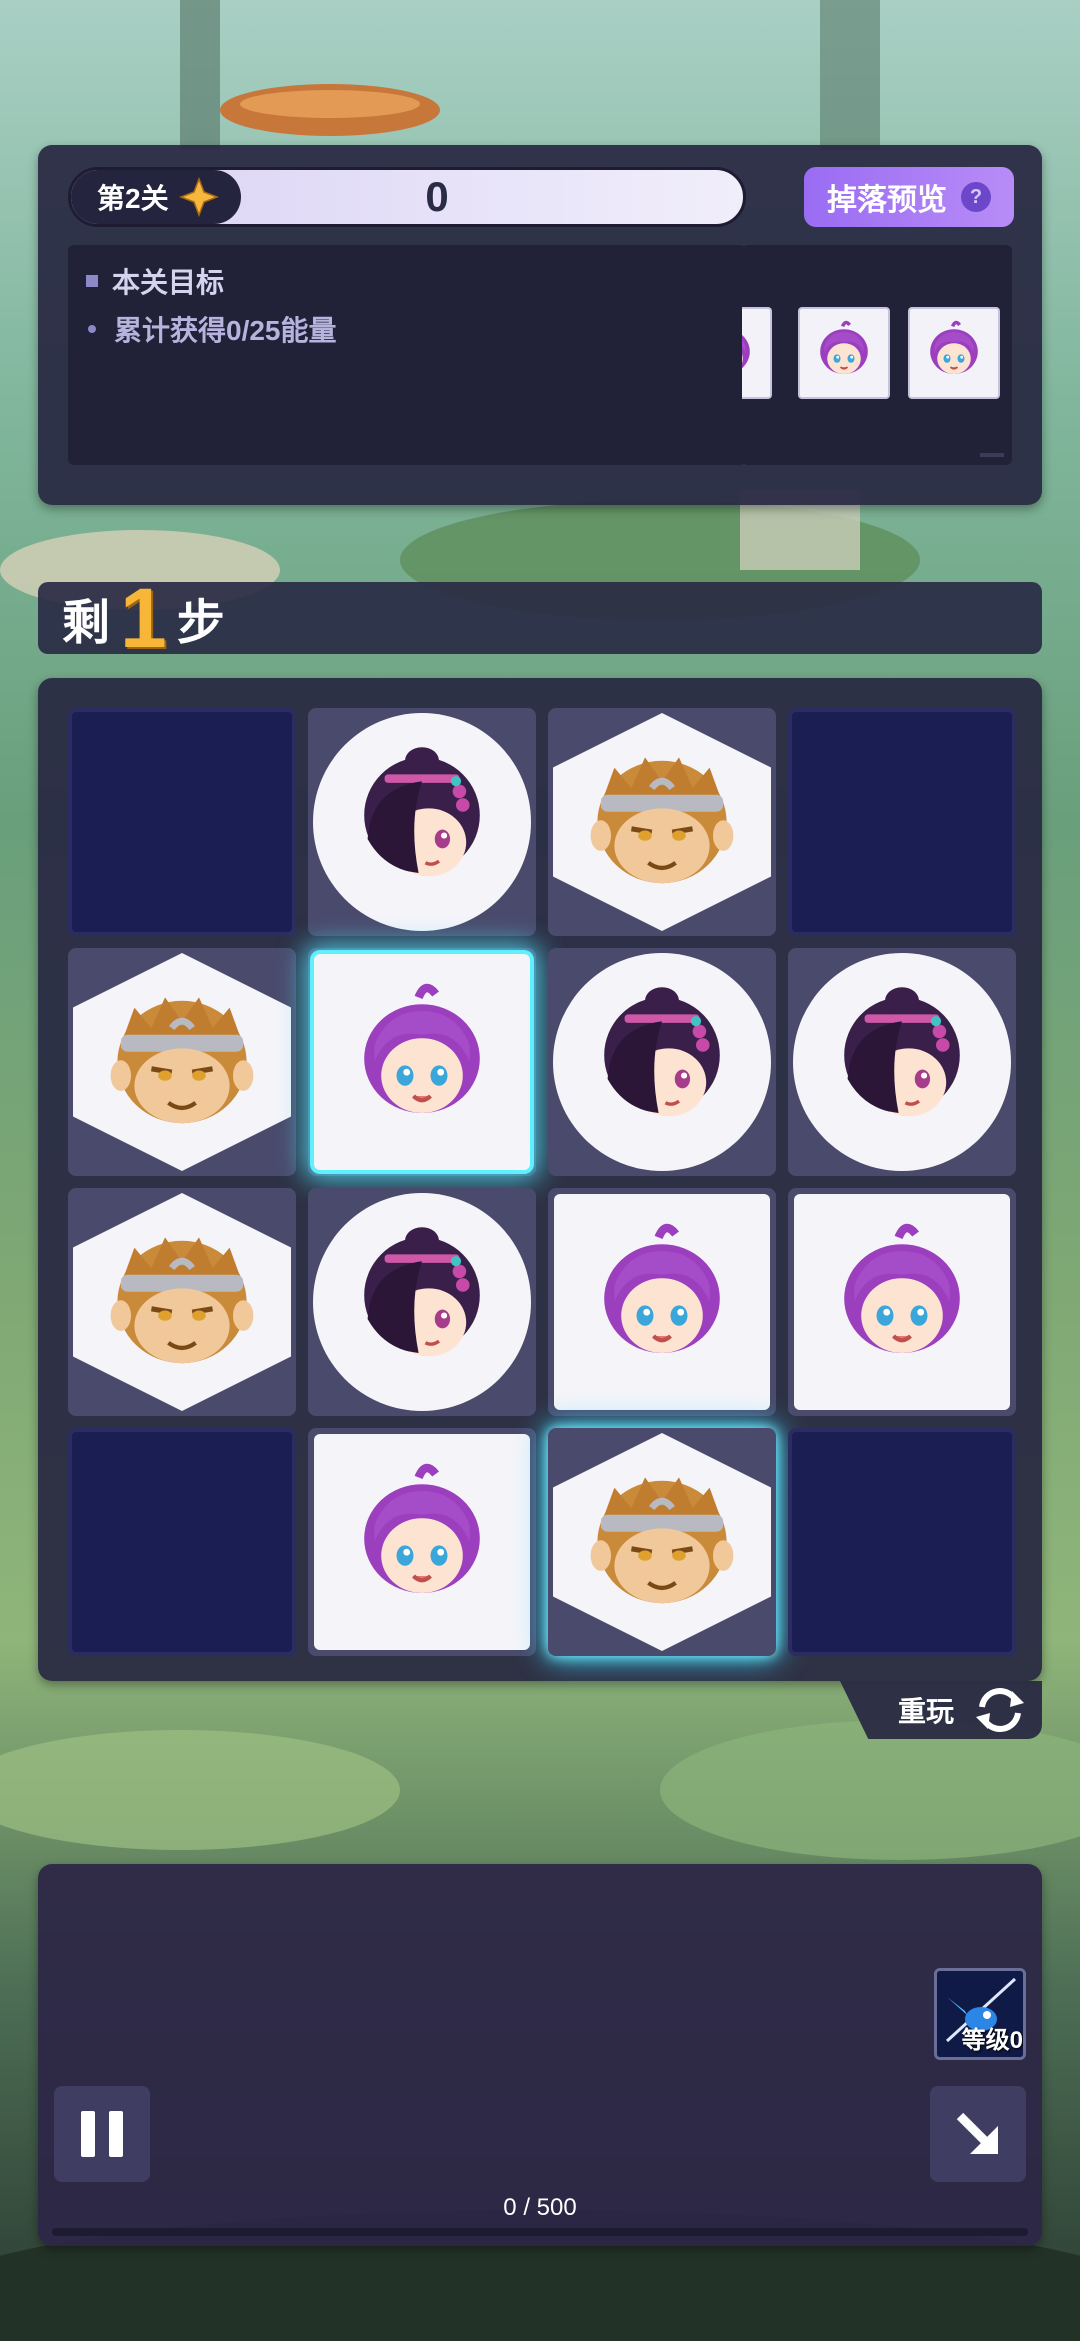 This screenshot has height=2341, width=1080. What do you see at coordinates (102, 2134) in the screenshot?
I see `pause-button` at bounding box center [102, 2134].